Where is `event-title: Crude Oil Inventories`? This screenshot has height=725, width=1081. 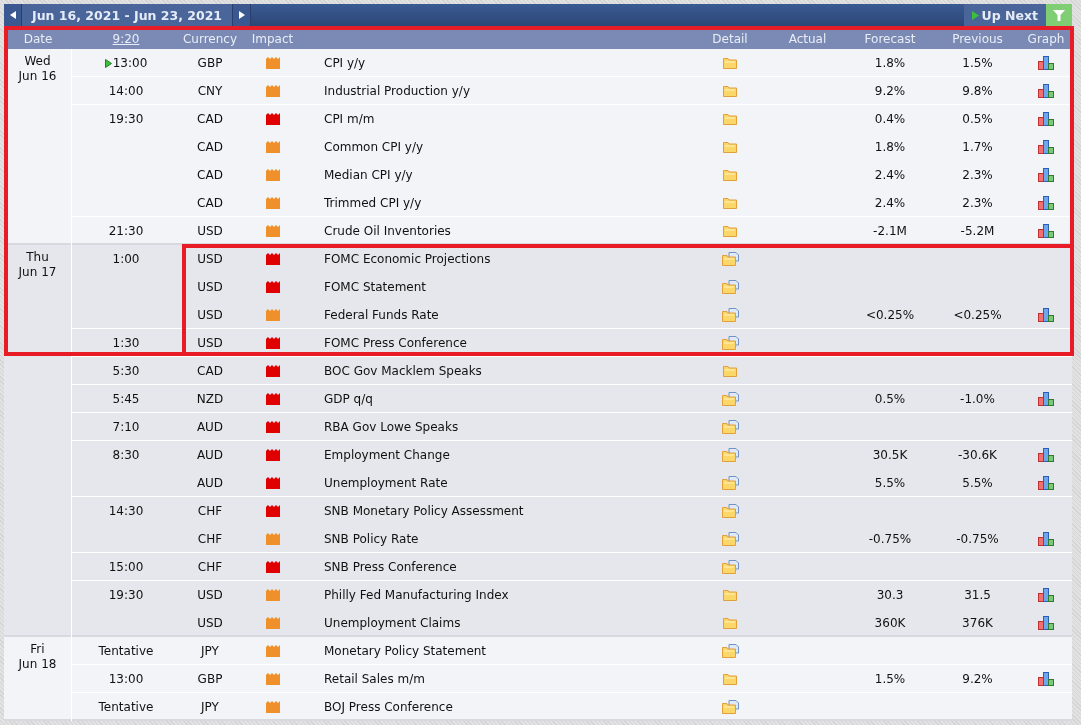 event-title: Crude Oil Inventories is located at coordinates (497, 231).